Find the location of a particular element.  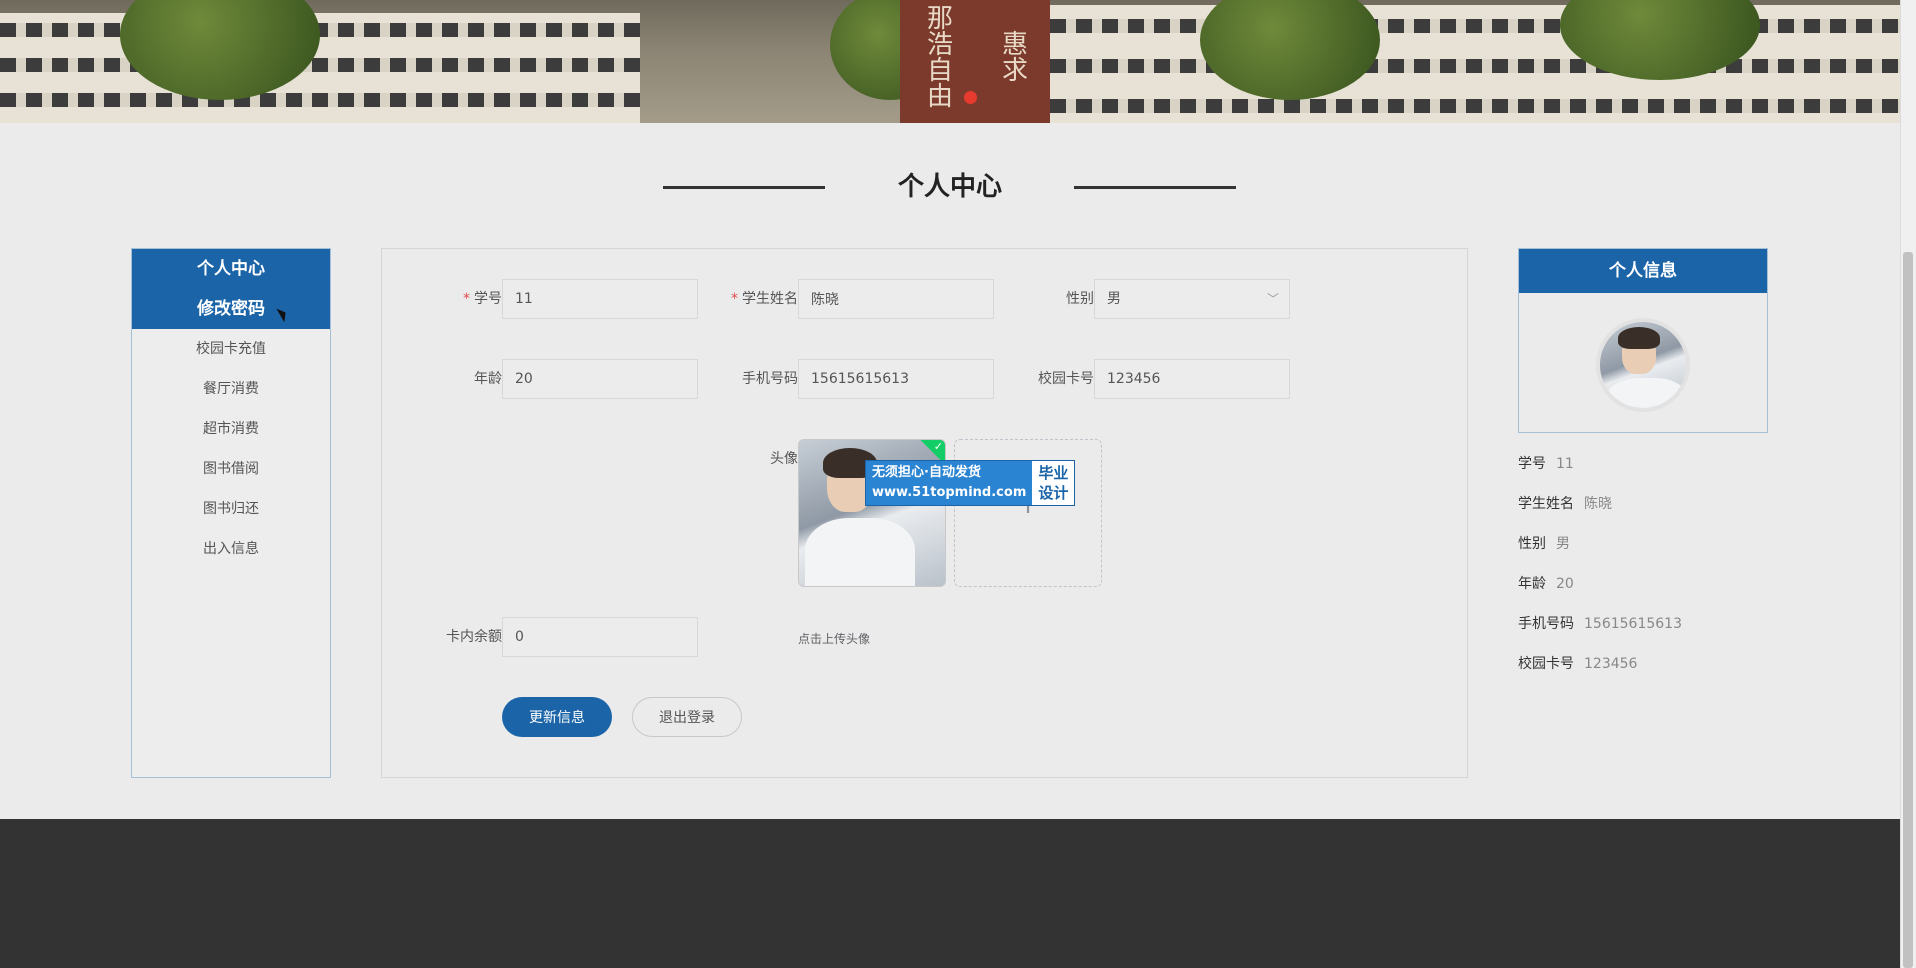

info-row-phone: 手机号码 15615615613 is located at coordinates (1600, 624).